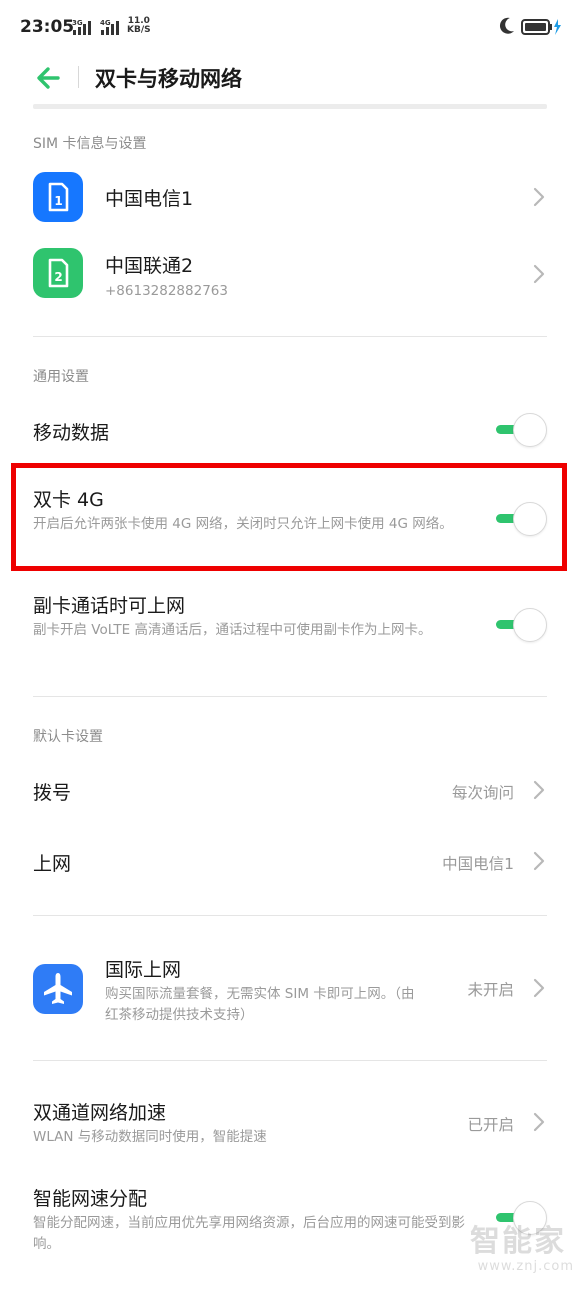  I want to click on page-title: 双卡与移动网络, so click(168, 79).